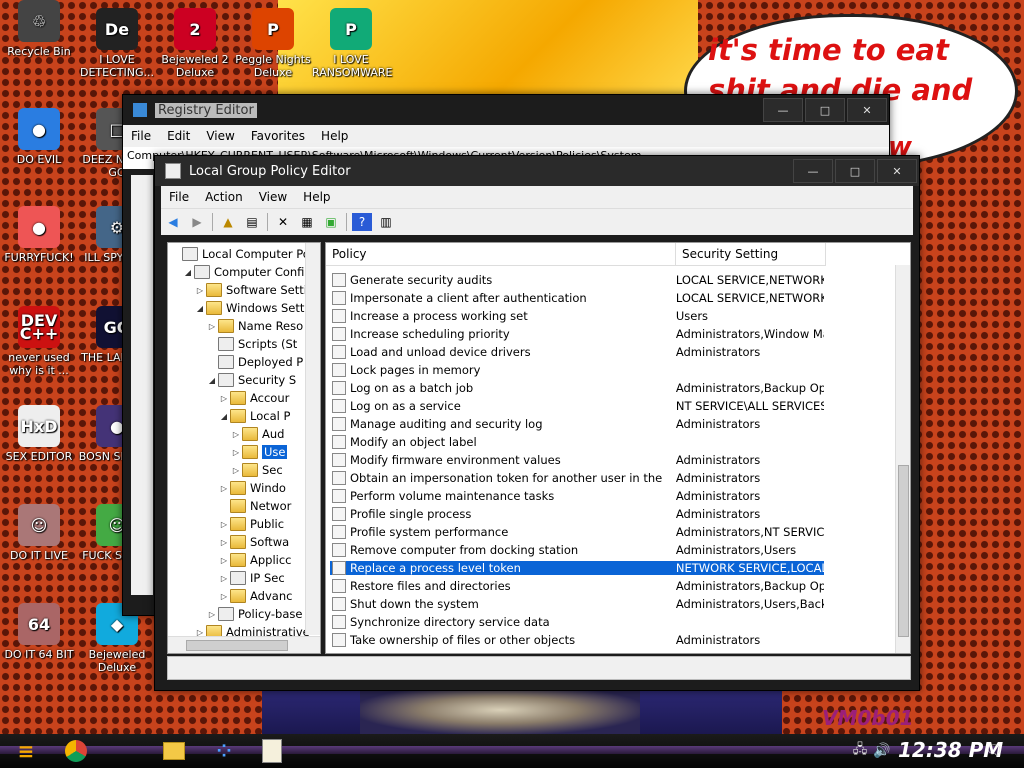 The width and height of the screenshot is (1024, 768). I want to click on registry-maximize-button: □, so click(825, 110).